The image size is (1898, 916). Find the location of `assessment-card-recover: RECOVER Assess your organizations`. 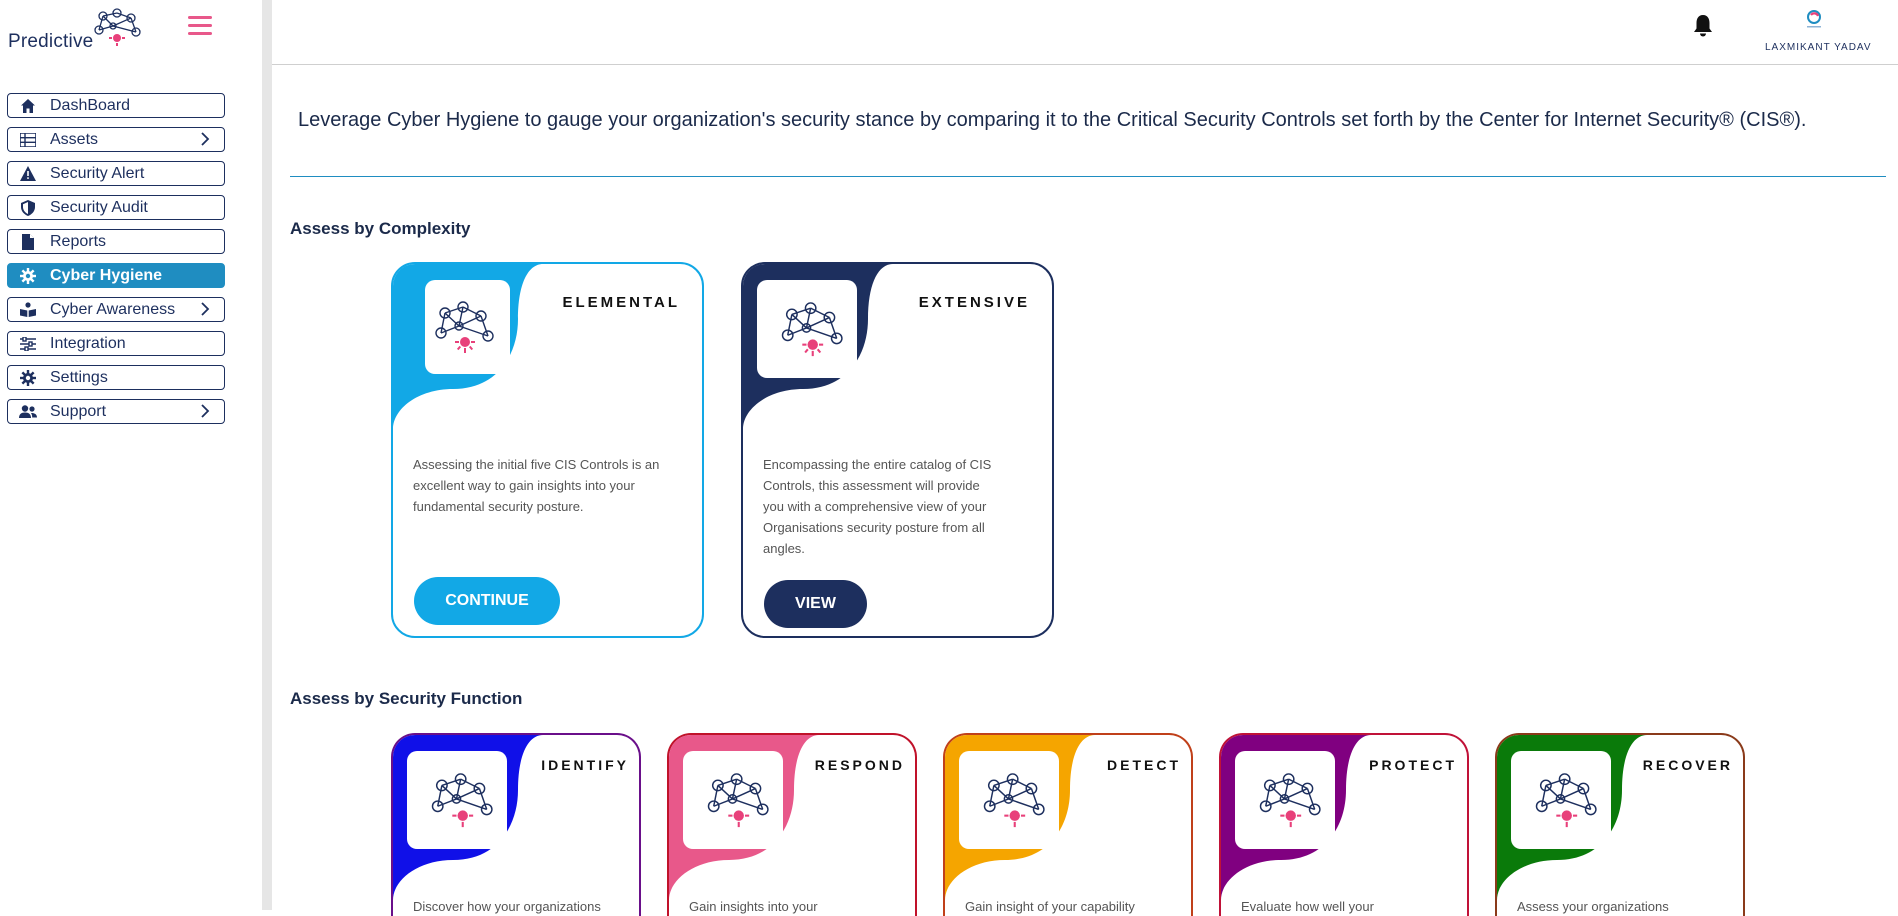

assessment-card-recover: RECOVER Assess your organizations is located at coordinates (1620, 824).